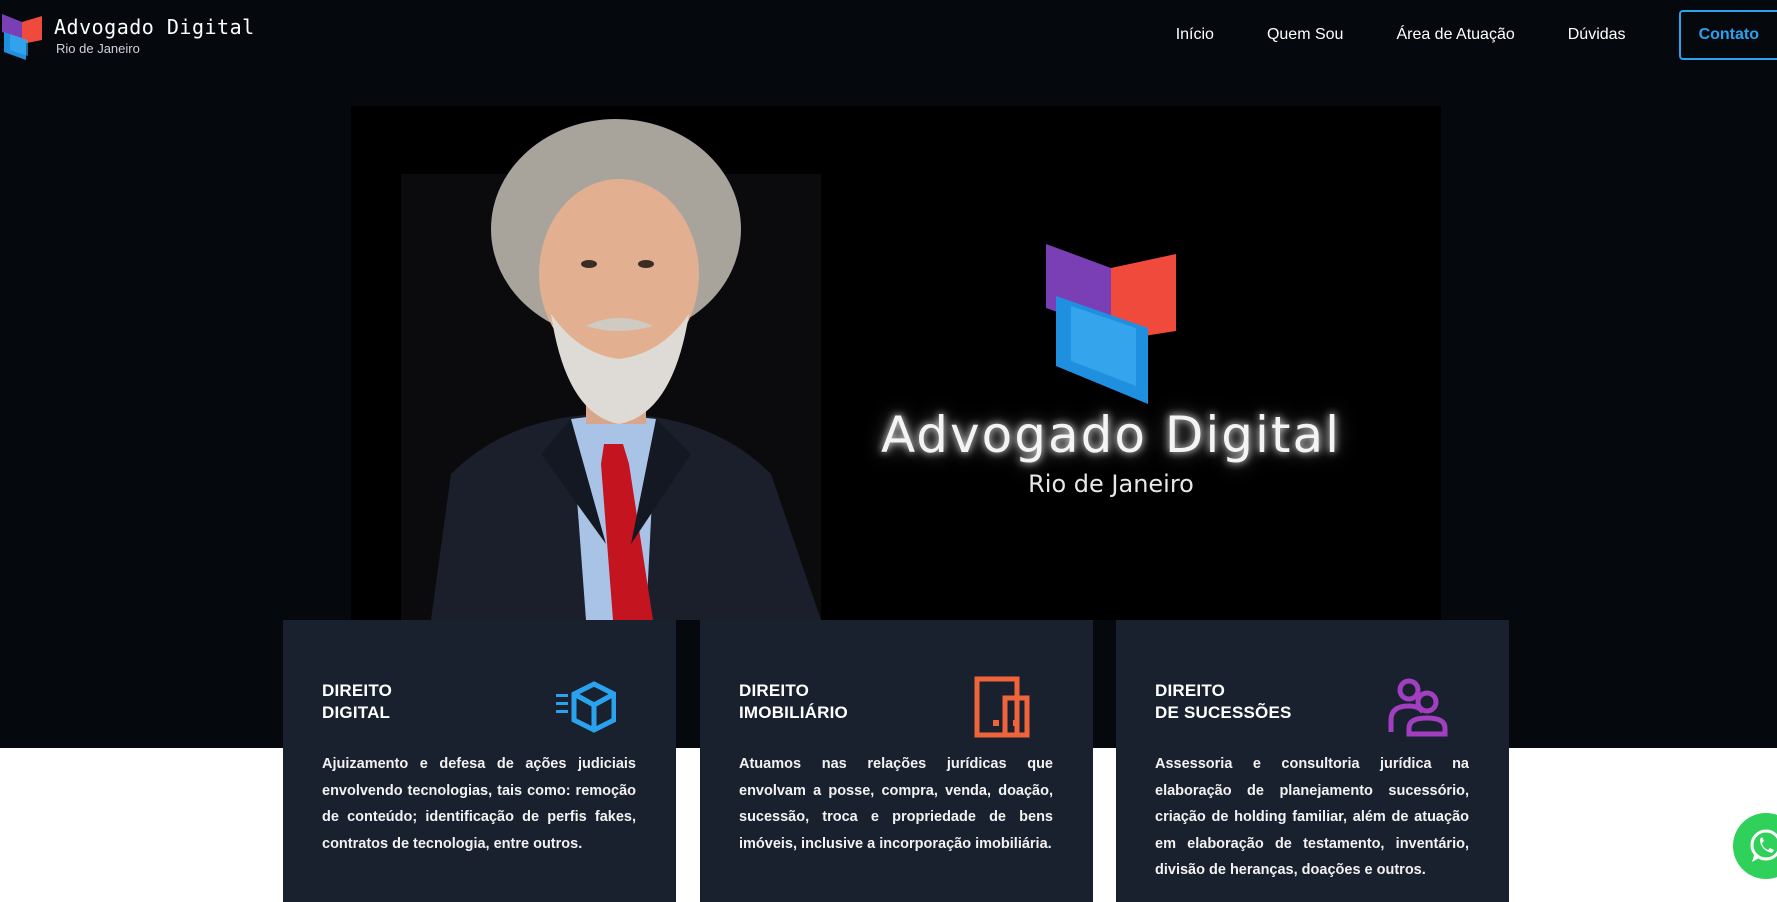 This screenshot has width=1777, height=902. I want to click on logo-subtitle: Rio de Janeiro, so click(98, 48).